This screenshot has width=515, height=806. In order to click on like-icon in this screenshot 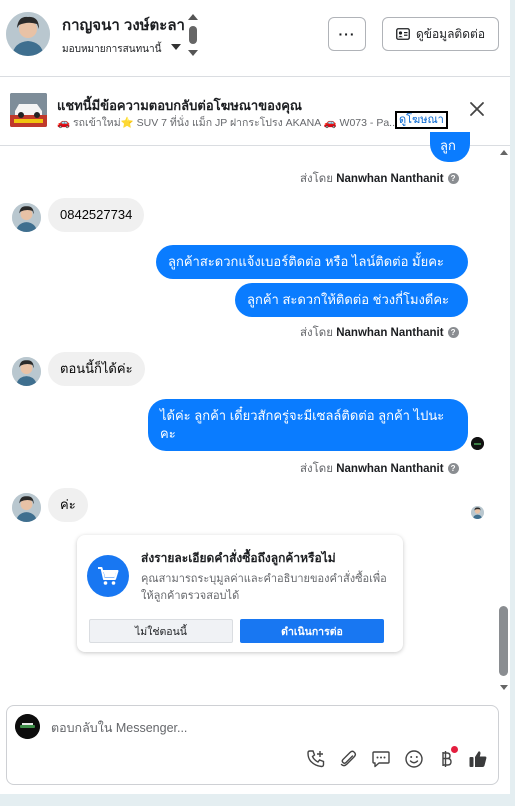, I will do `click(478, 759)`.